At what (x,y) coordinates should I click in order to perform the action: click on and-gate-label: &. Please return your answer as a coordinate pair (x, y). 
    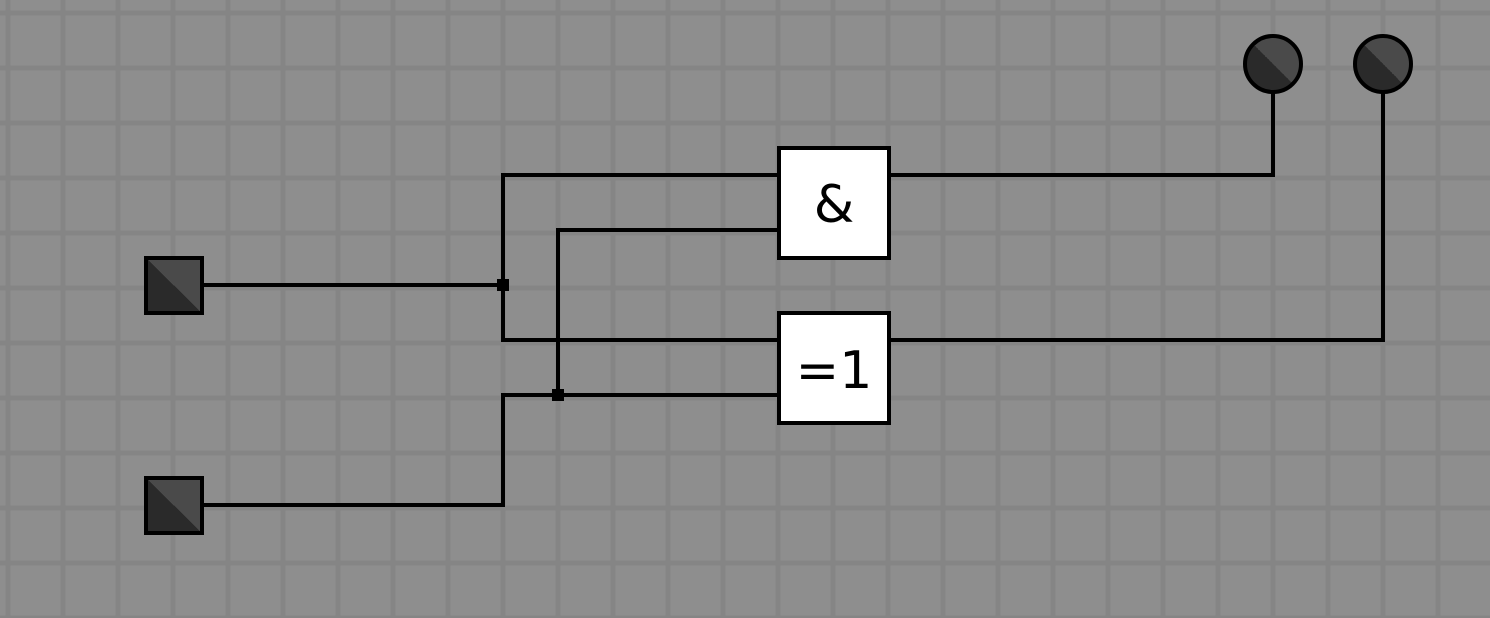
    Looking at the image, I should click on (834, 205).